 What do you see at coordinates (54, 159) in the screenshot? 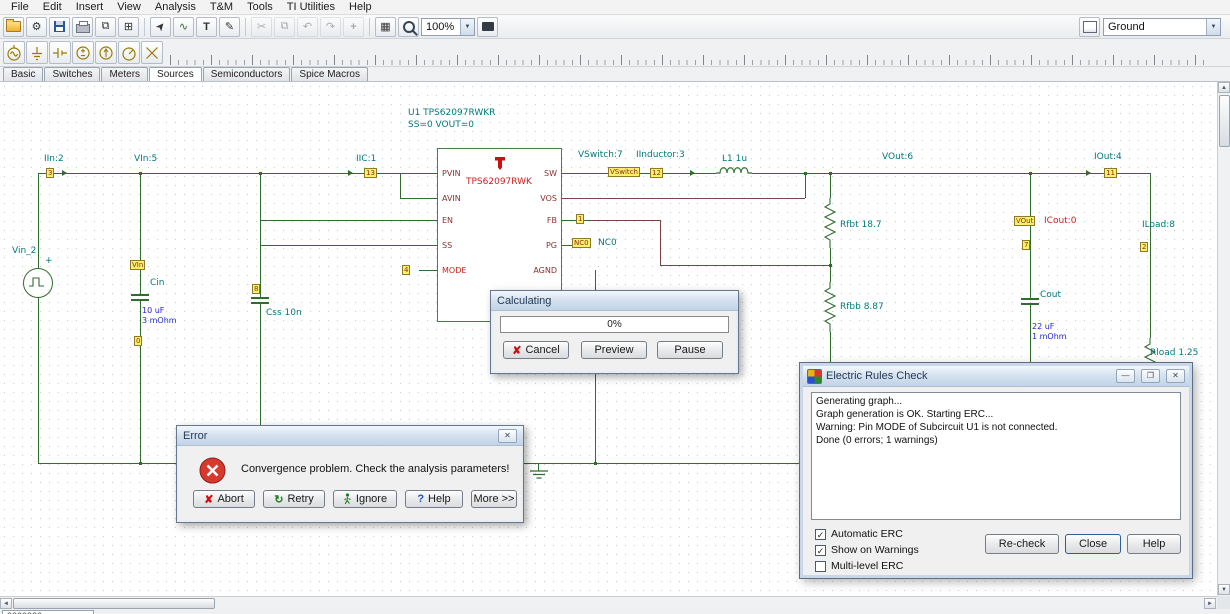
I see `net-label-iin: IIn:2` at bounding box center [54, 159].